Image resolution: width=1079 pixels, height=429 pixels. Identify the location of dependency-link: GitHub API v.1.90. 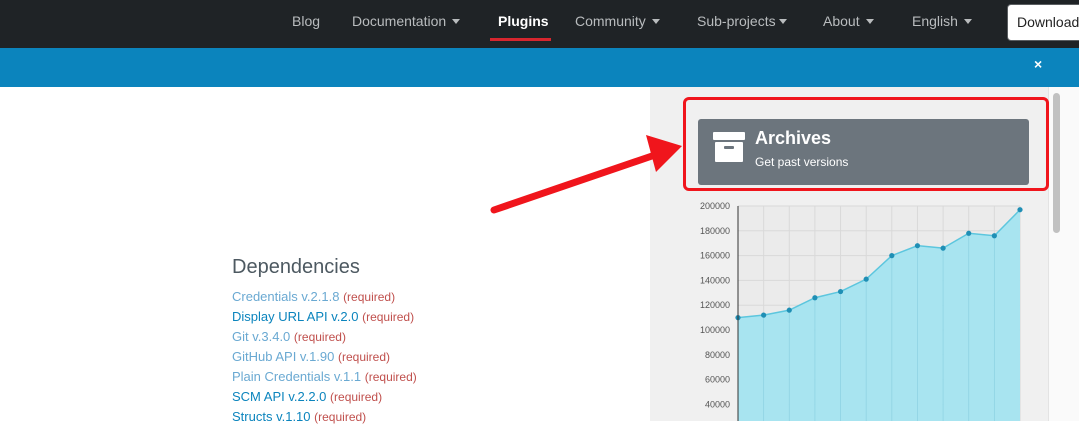
(283, 356).